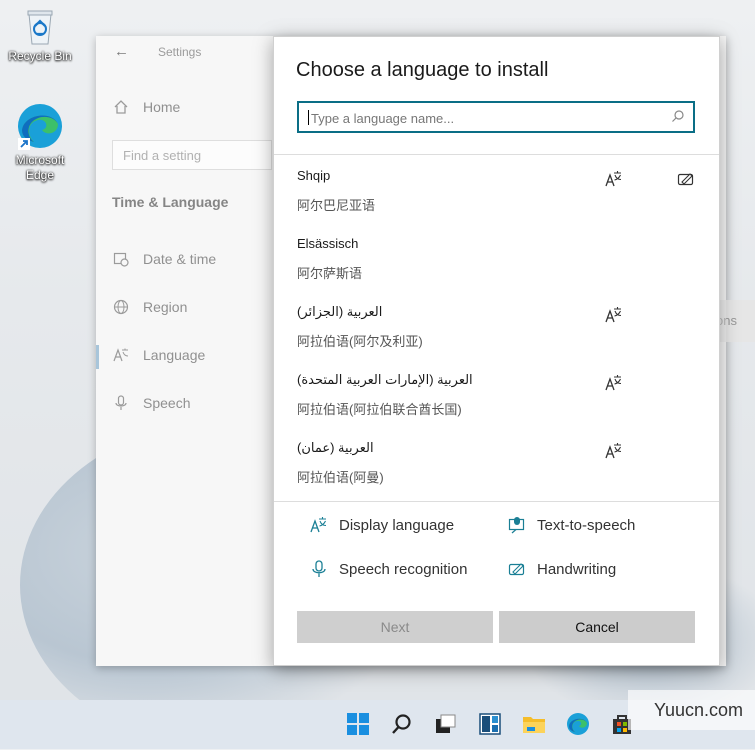 The width and height of the screenshot is (755, 750). Describe the element at coordinates (328, 243) in the screenshot. I see `language-name: Elsässisch` at that location.